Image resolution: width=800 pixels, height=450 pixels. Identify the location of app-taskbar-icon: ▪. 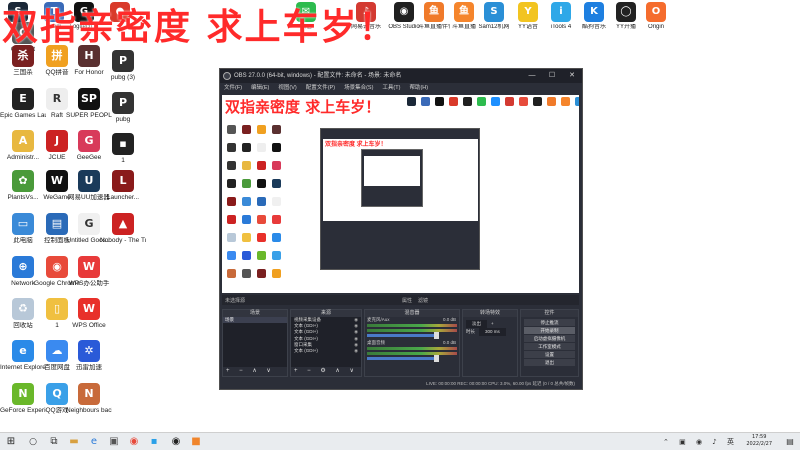
(154, 442).